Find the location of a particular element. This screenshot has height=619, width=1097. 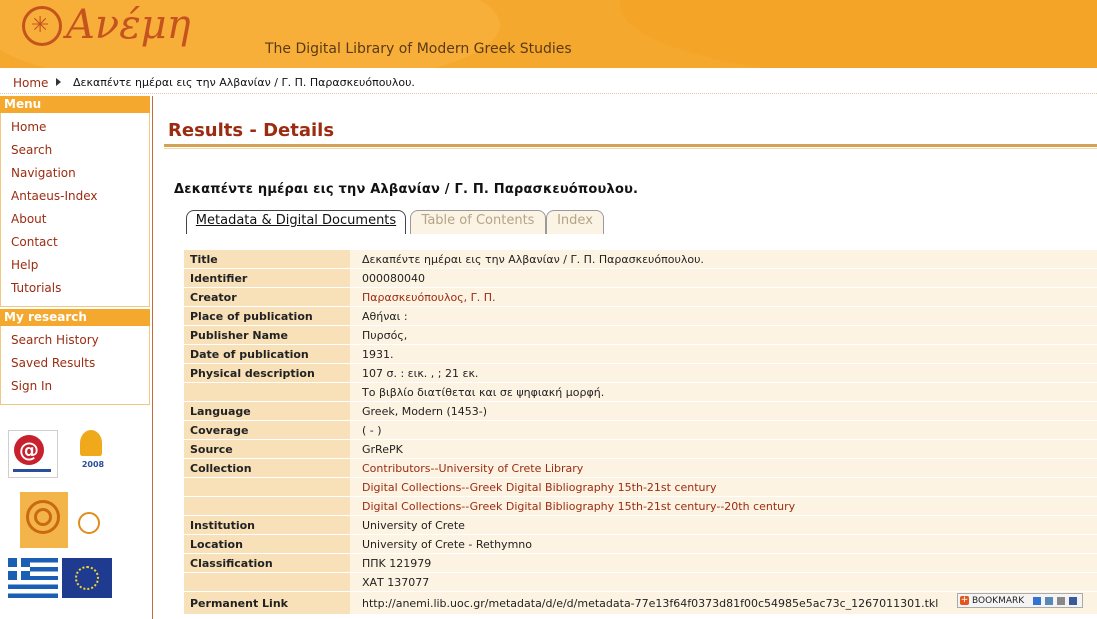

table-row: Classification ΠΠΚ 121979 is located at coordinates (640, 563).